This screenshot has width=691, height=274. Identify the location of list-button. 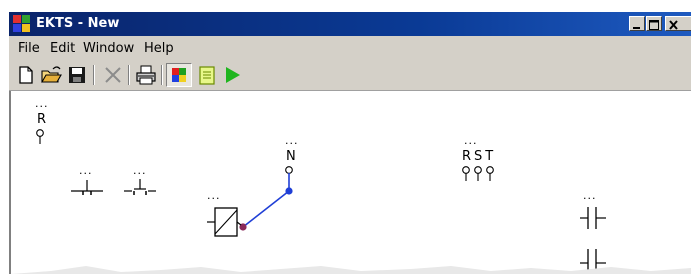
(207, 75).